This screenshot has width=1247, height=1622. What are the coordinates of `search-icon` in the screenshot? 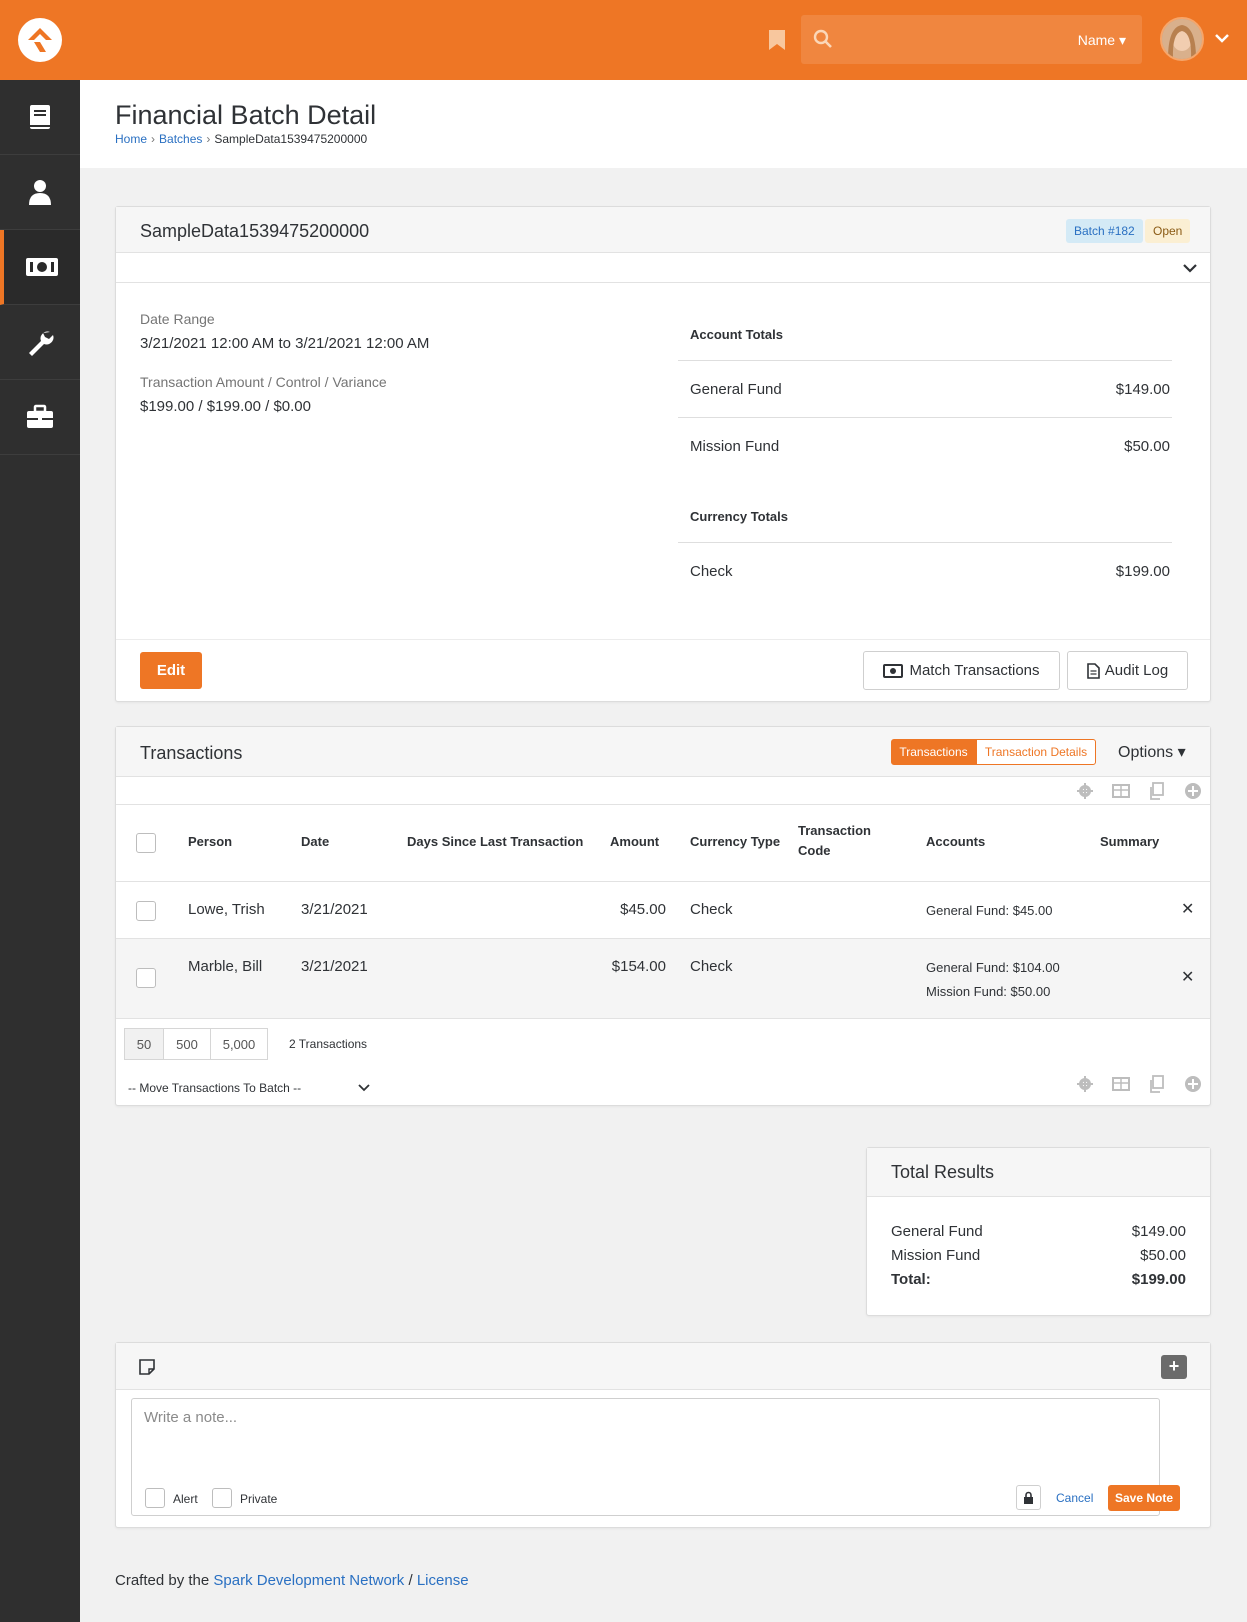 It's located at (822, 38).